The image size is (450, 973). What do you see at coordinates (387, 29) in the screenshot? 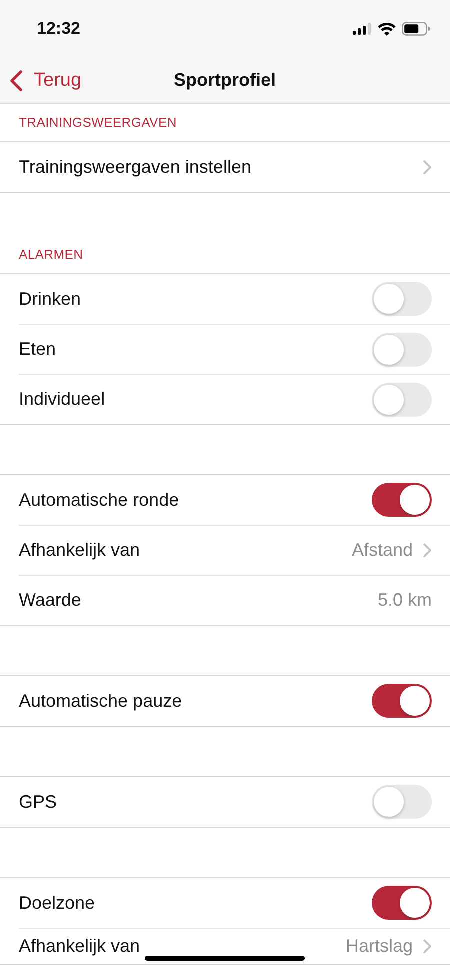
I see `wifi-icon` at bounding box center [387, 29].